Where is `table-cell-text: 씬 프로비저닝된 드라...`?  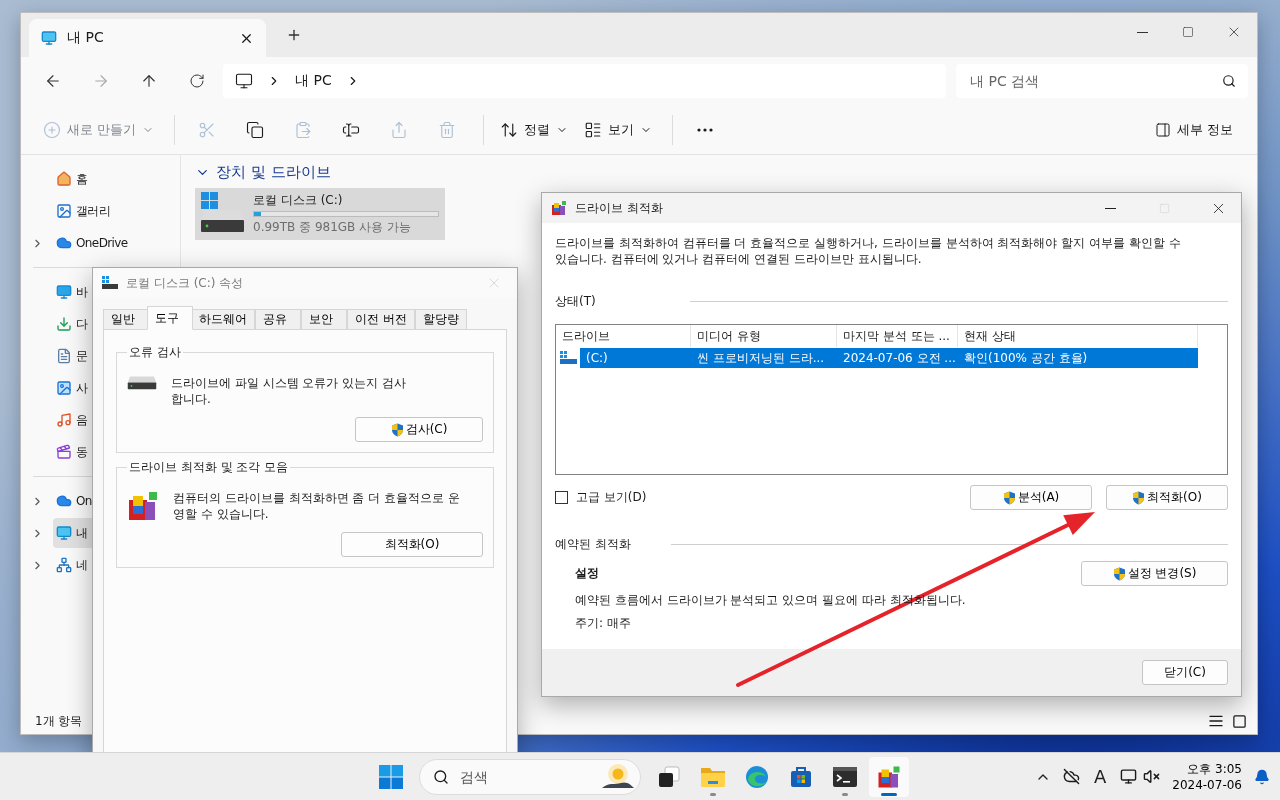
table-cell-text: 씬 프로비저닝된 드라... is located at coordinates (761, 358).